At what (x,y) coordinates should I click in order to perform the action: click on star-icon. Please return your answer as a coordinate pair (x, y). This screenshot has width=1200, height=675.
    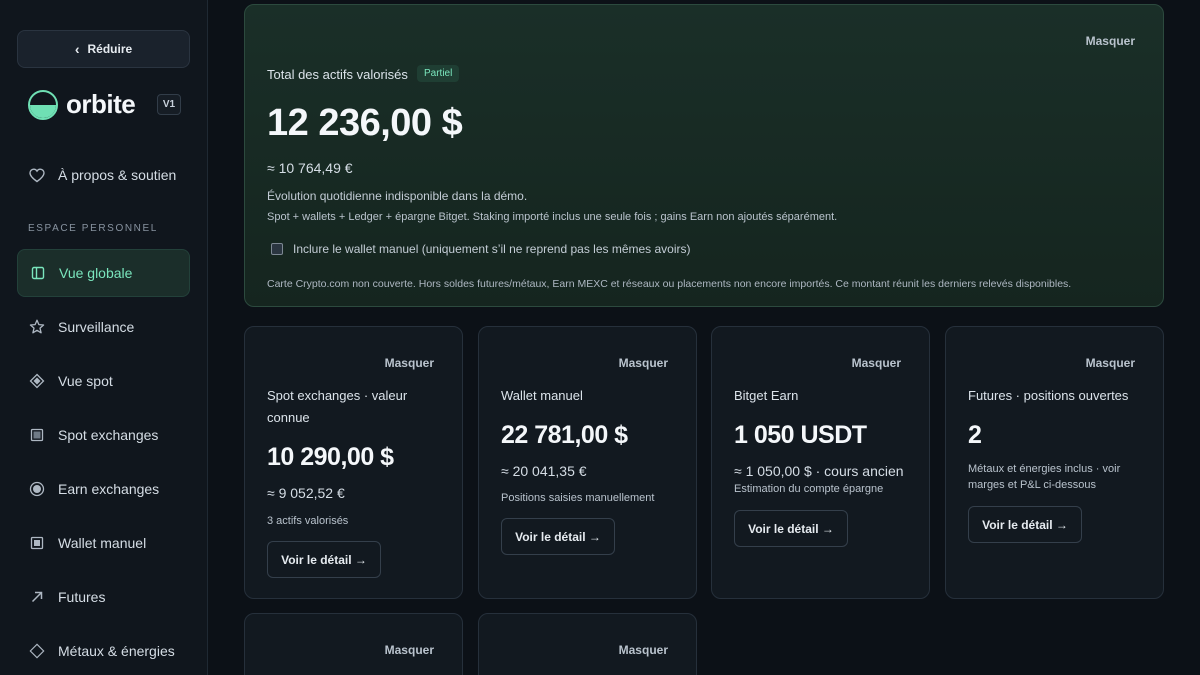
    Looking at the image, I should click on (37, 327).